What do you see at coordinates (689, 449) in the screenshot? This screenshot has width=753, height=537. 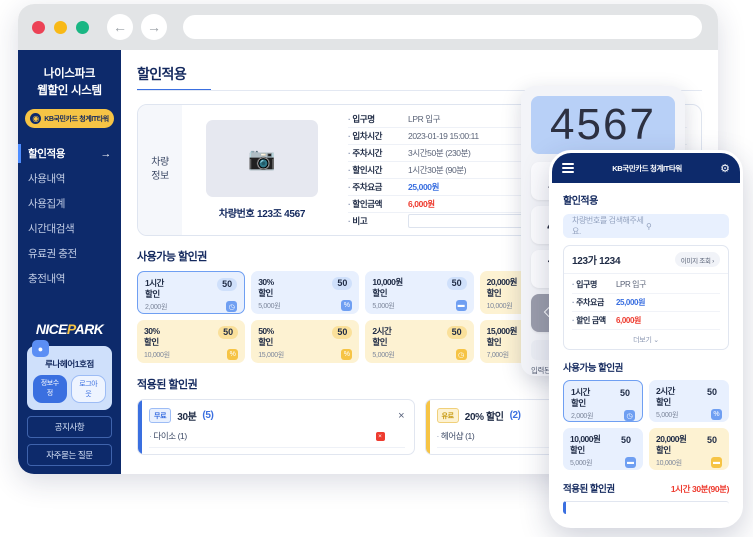 I see `coupon-card: 20,000원할인 50 10,000원 ▬` at bounding box center [689, 449].